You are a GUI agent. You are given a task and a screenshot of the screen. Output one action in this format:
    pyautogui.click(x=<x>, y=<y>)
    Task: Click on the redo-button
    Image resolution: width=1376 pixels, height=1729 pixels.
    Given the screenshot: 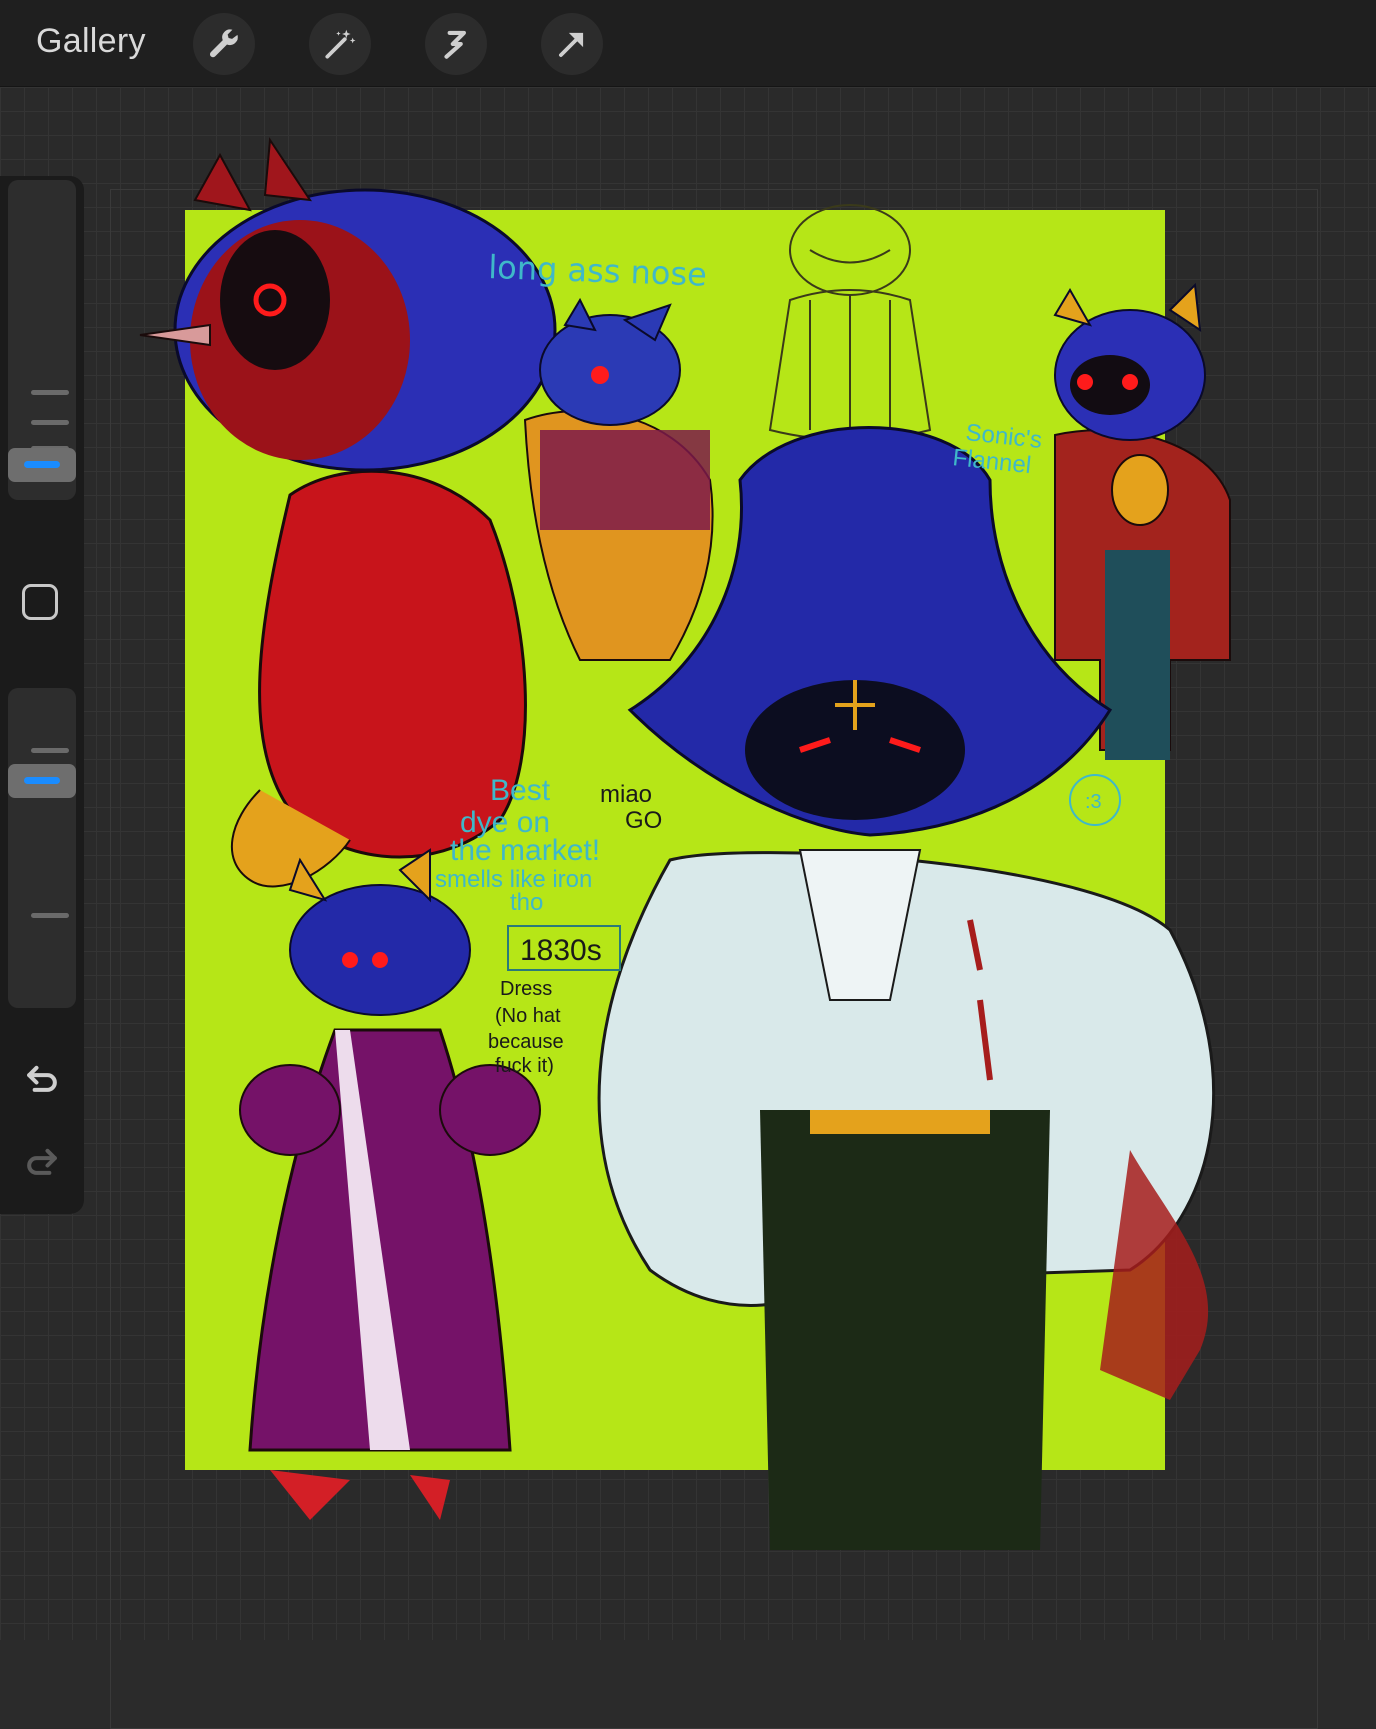 What is the action you would take?
    pyautogui.click(x=42, y=1160)
    